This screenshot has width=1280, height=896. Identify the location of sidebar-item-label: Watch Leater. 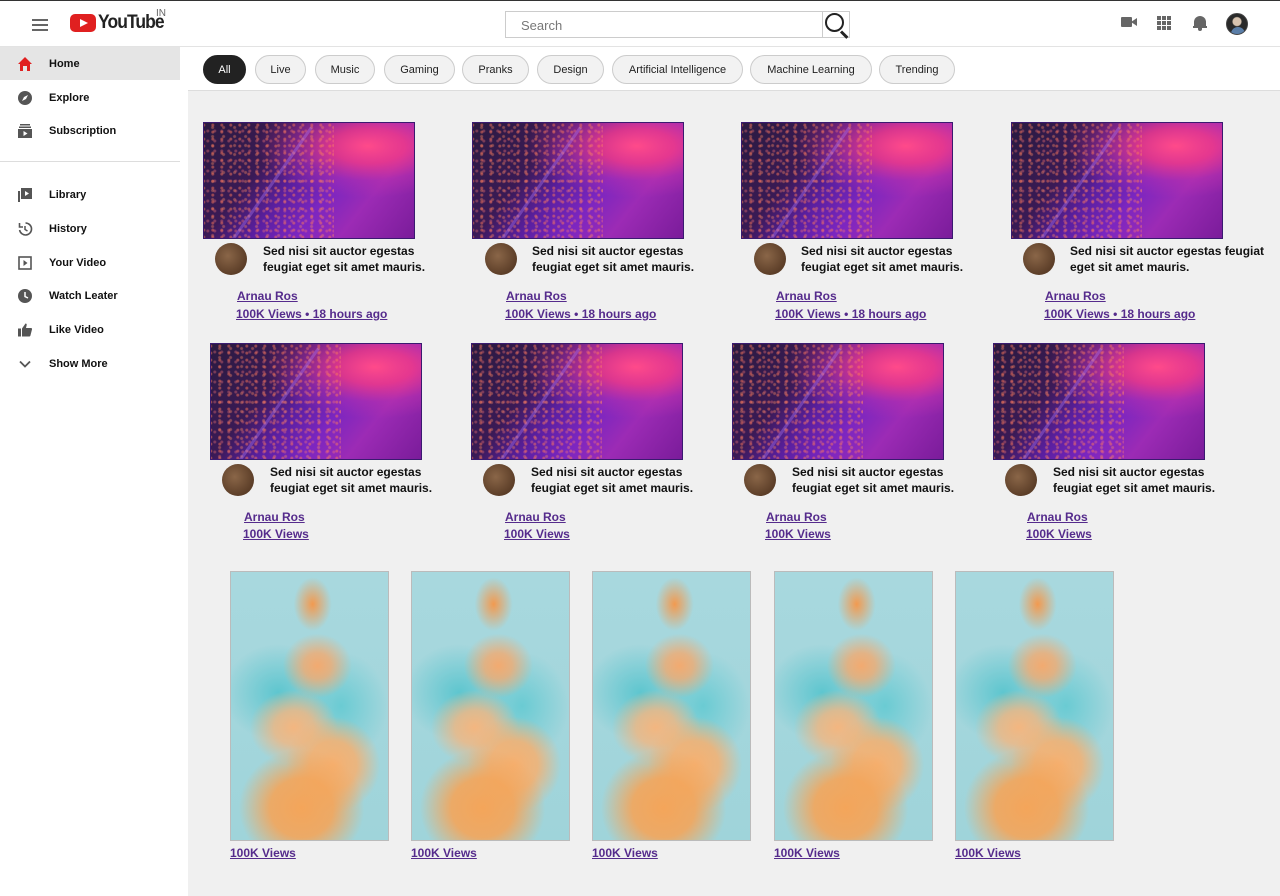
(83, 295).